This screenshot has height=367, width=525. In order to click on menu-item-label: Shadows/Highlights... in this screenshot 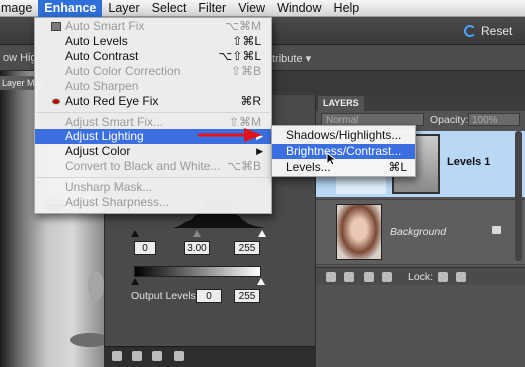, I will do `click(344, 135)`.